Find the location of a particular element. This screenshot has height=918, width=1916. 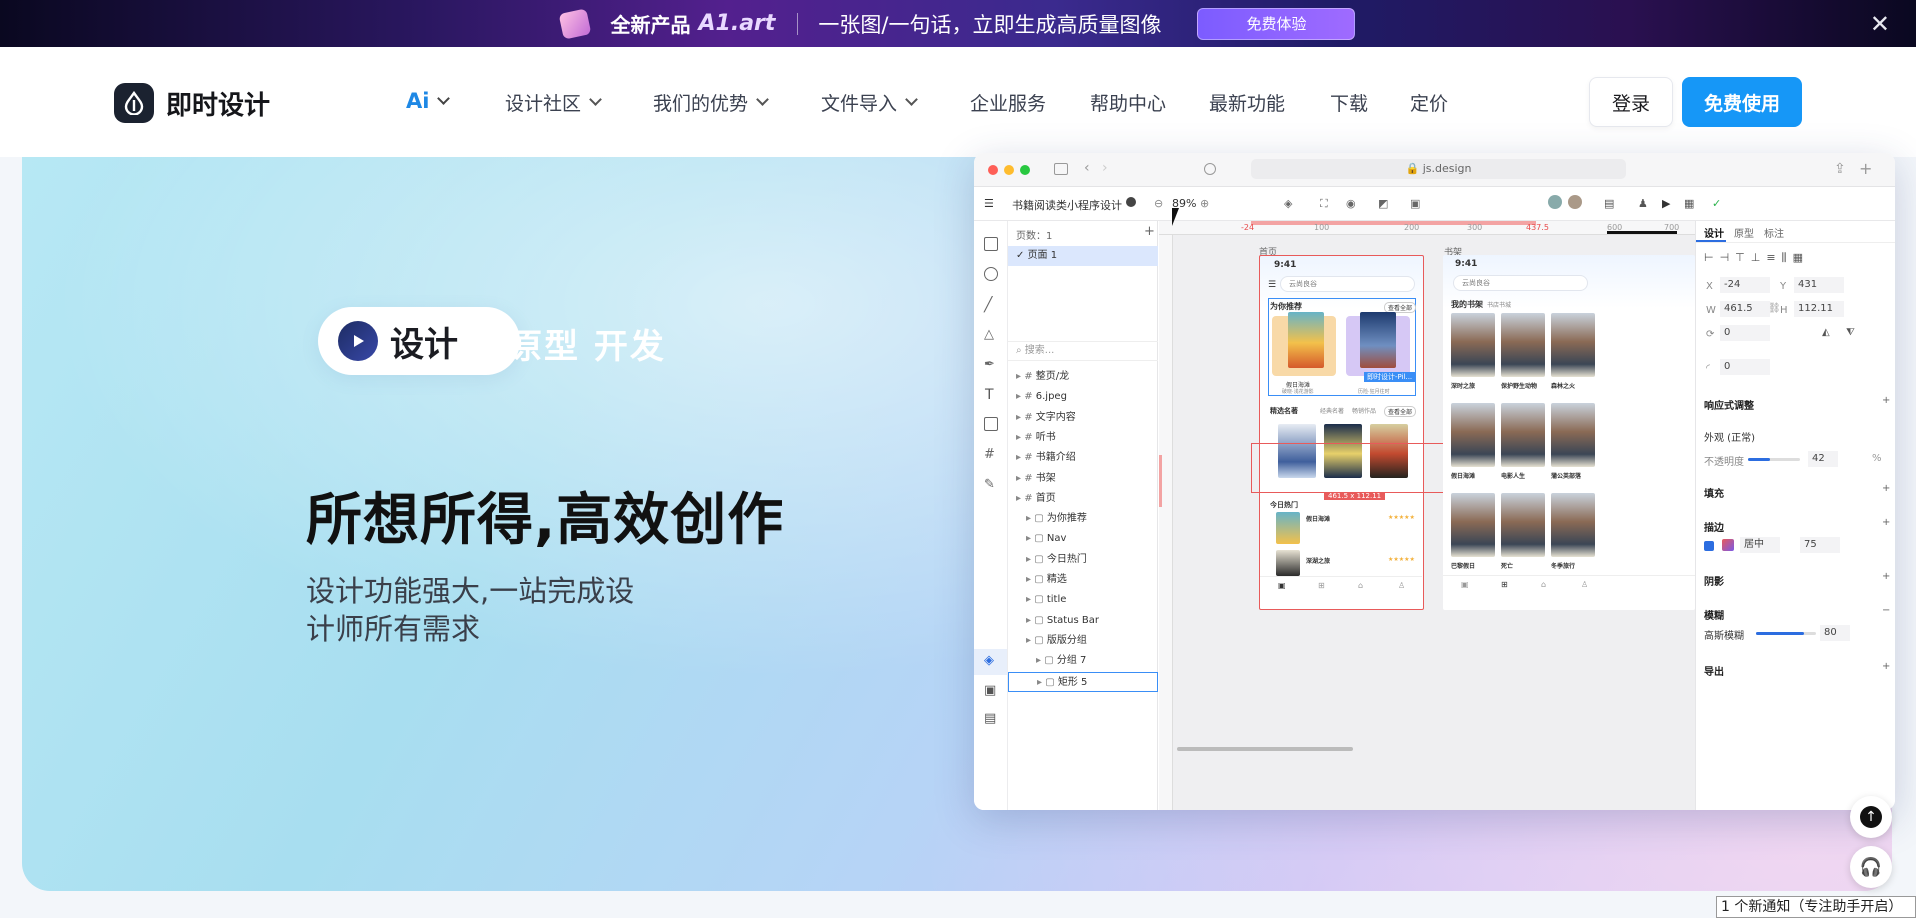

frame-tool-icon: ⛶ is located at coordinates (1324, 204).